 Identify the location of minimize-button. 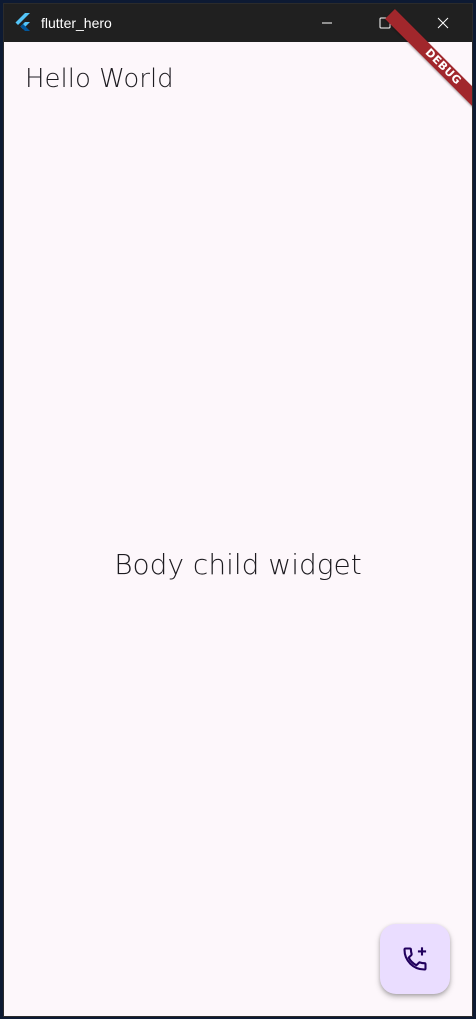
(327, 23).